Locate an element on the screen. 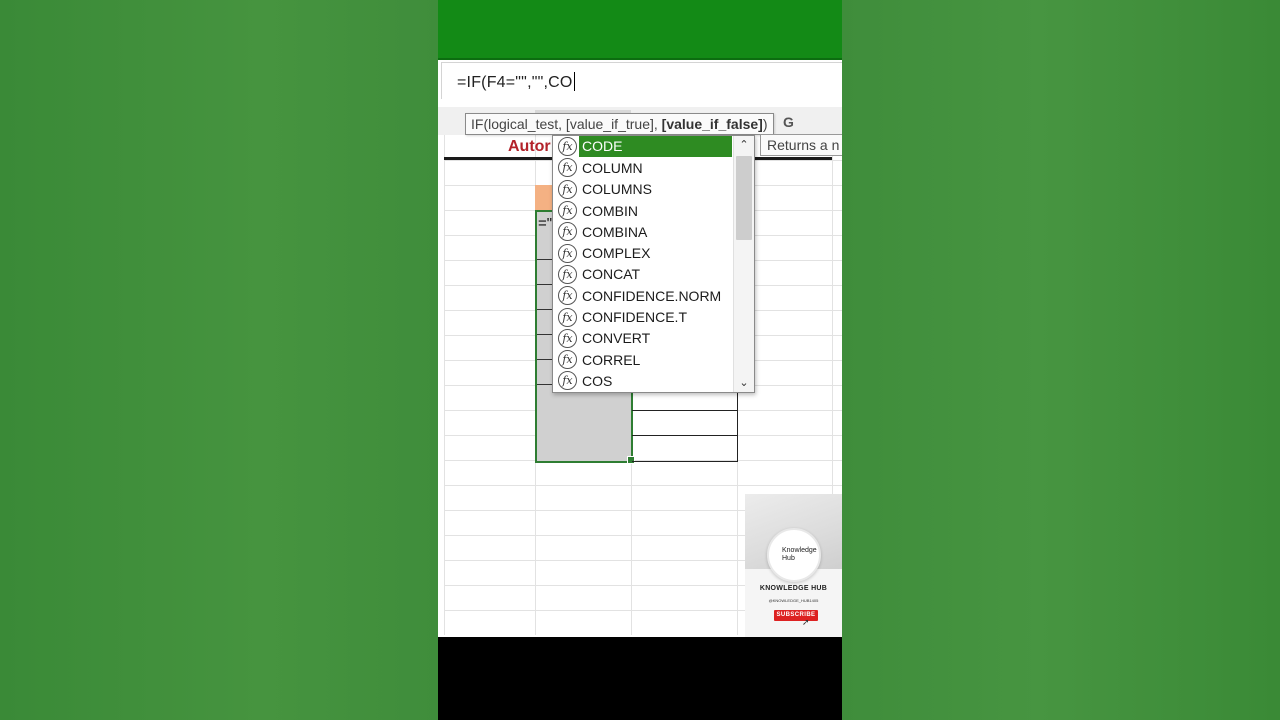 Image resolution: width=1280 pixels, height=720 pixels. autocomplete-item-label: CONCAT is located at coordinates (611, 274).